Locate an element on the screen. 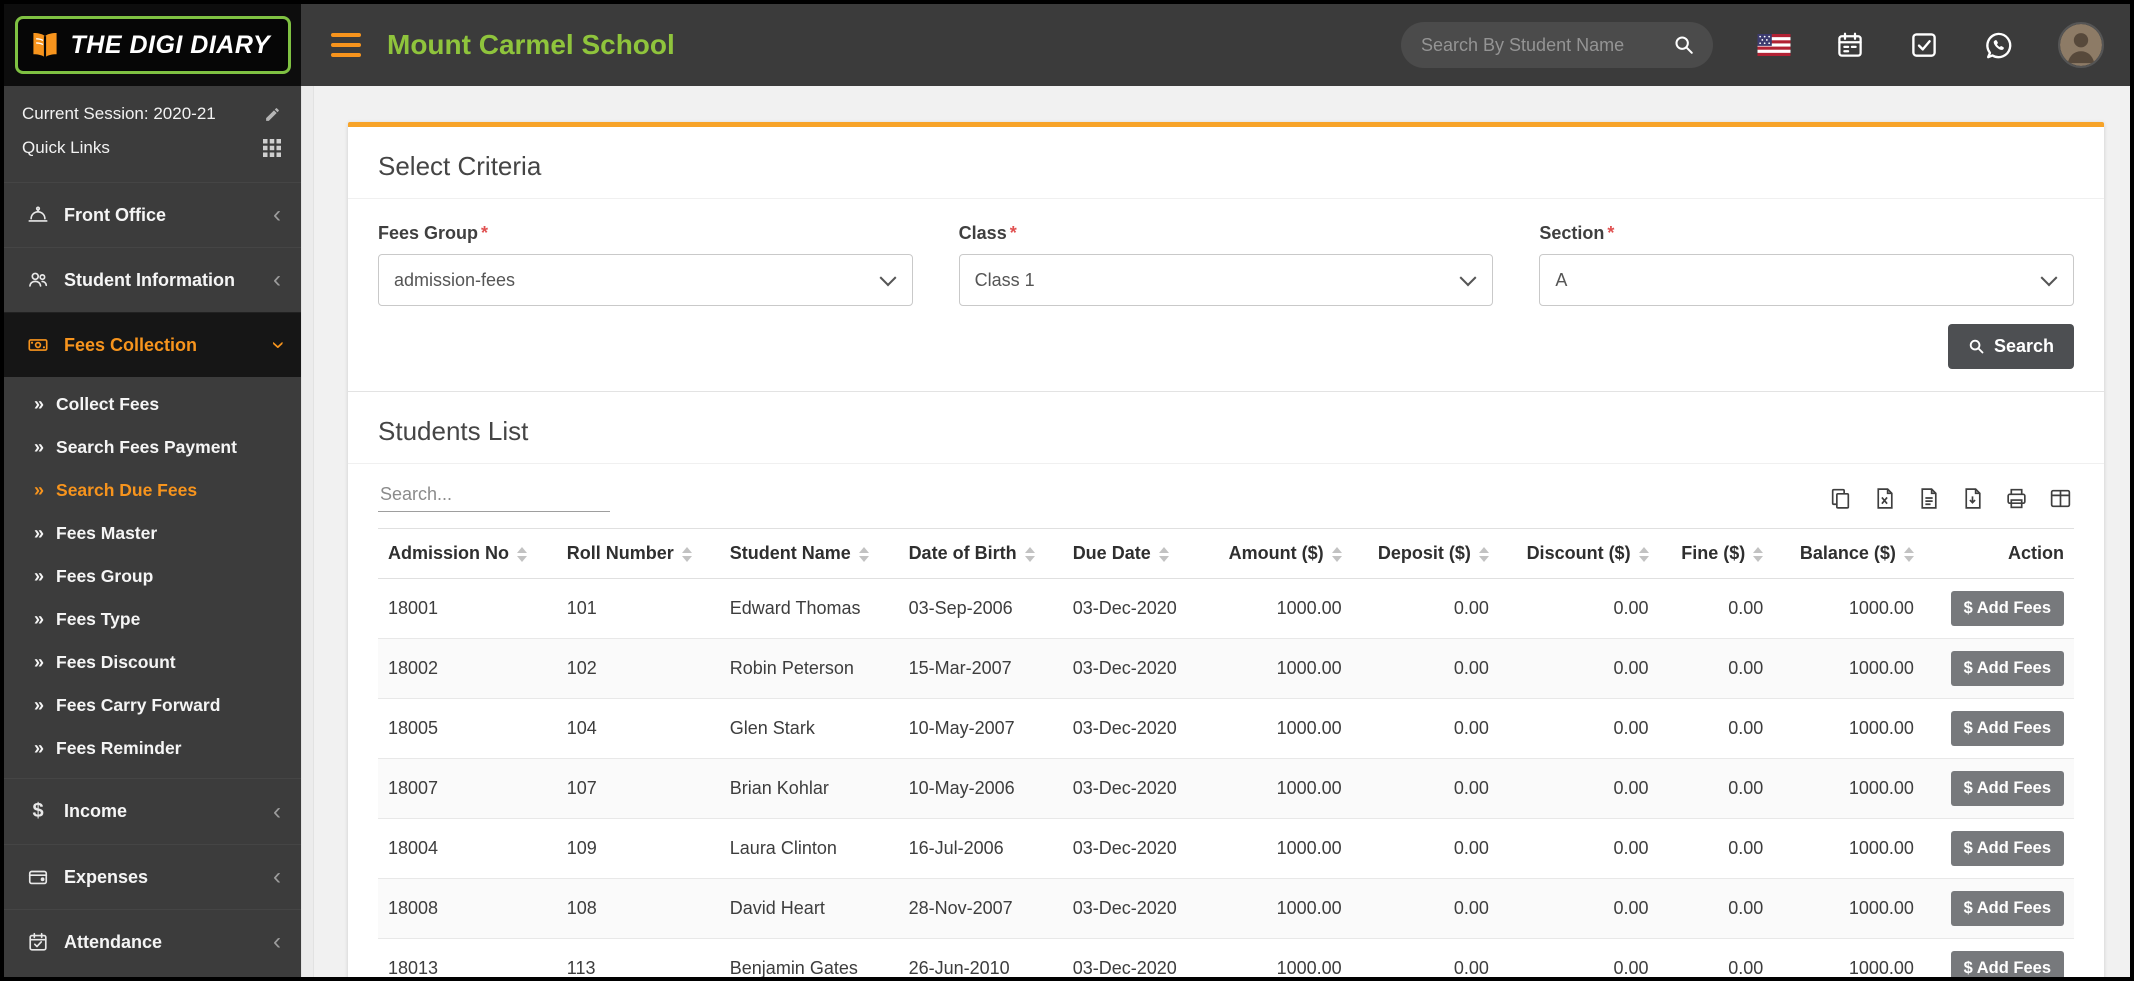  quick-links-label: Quick Links is located at coordinates (66, 147).